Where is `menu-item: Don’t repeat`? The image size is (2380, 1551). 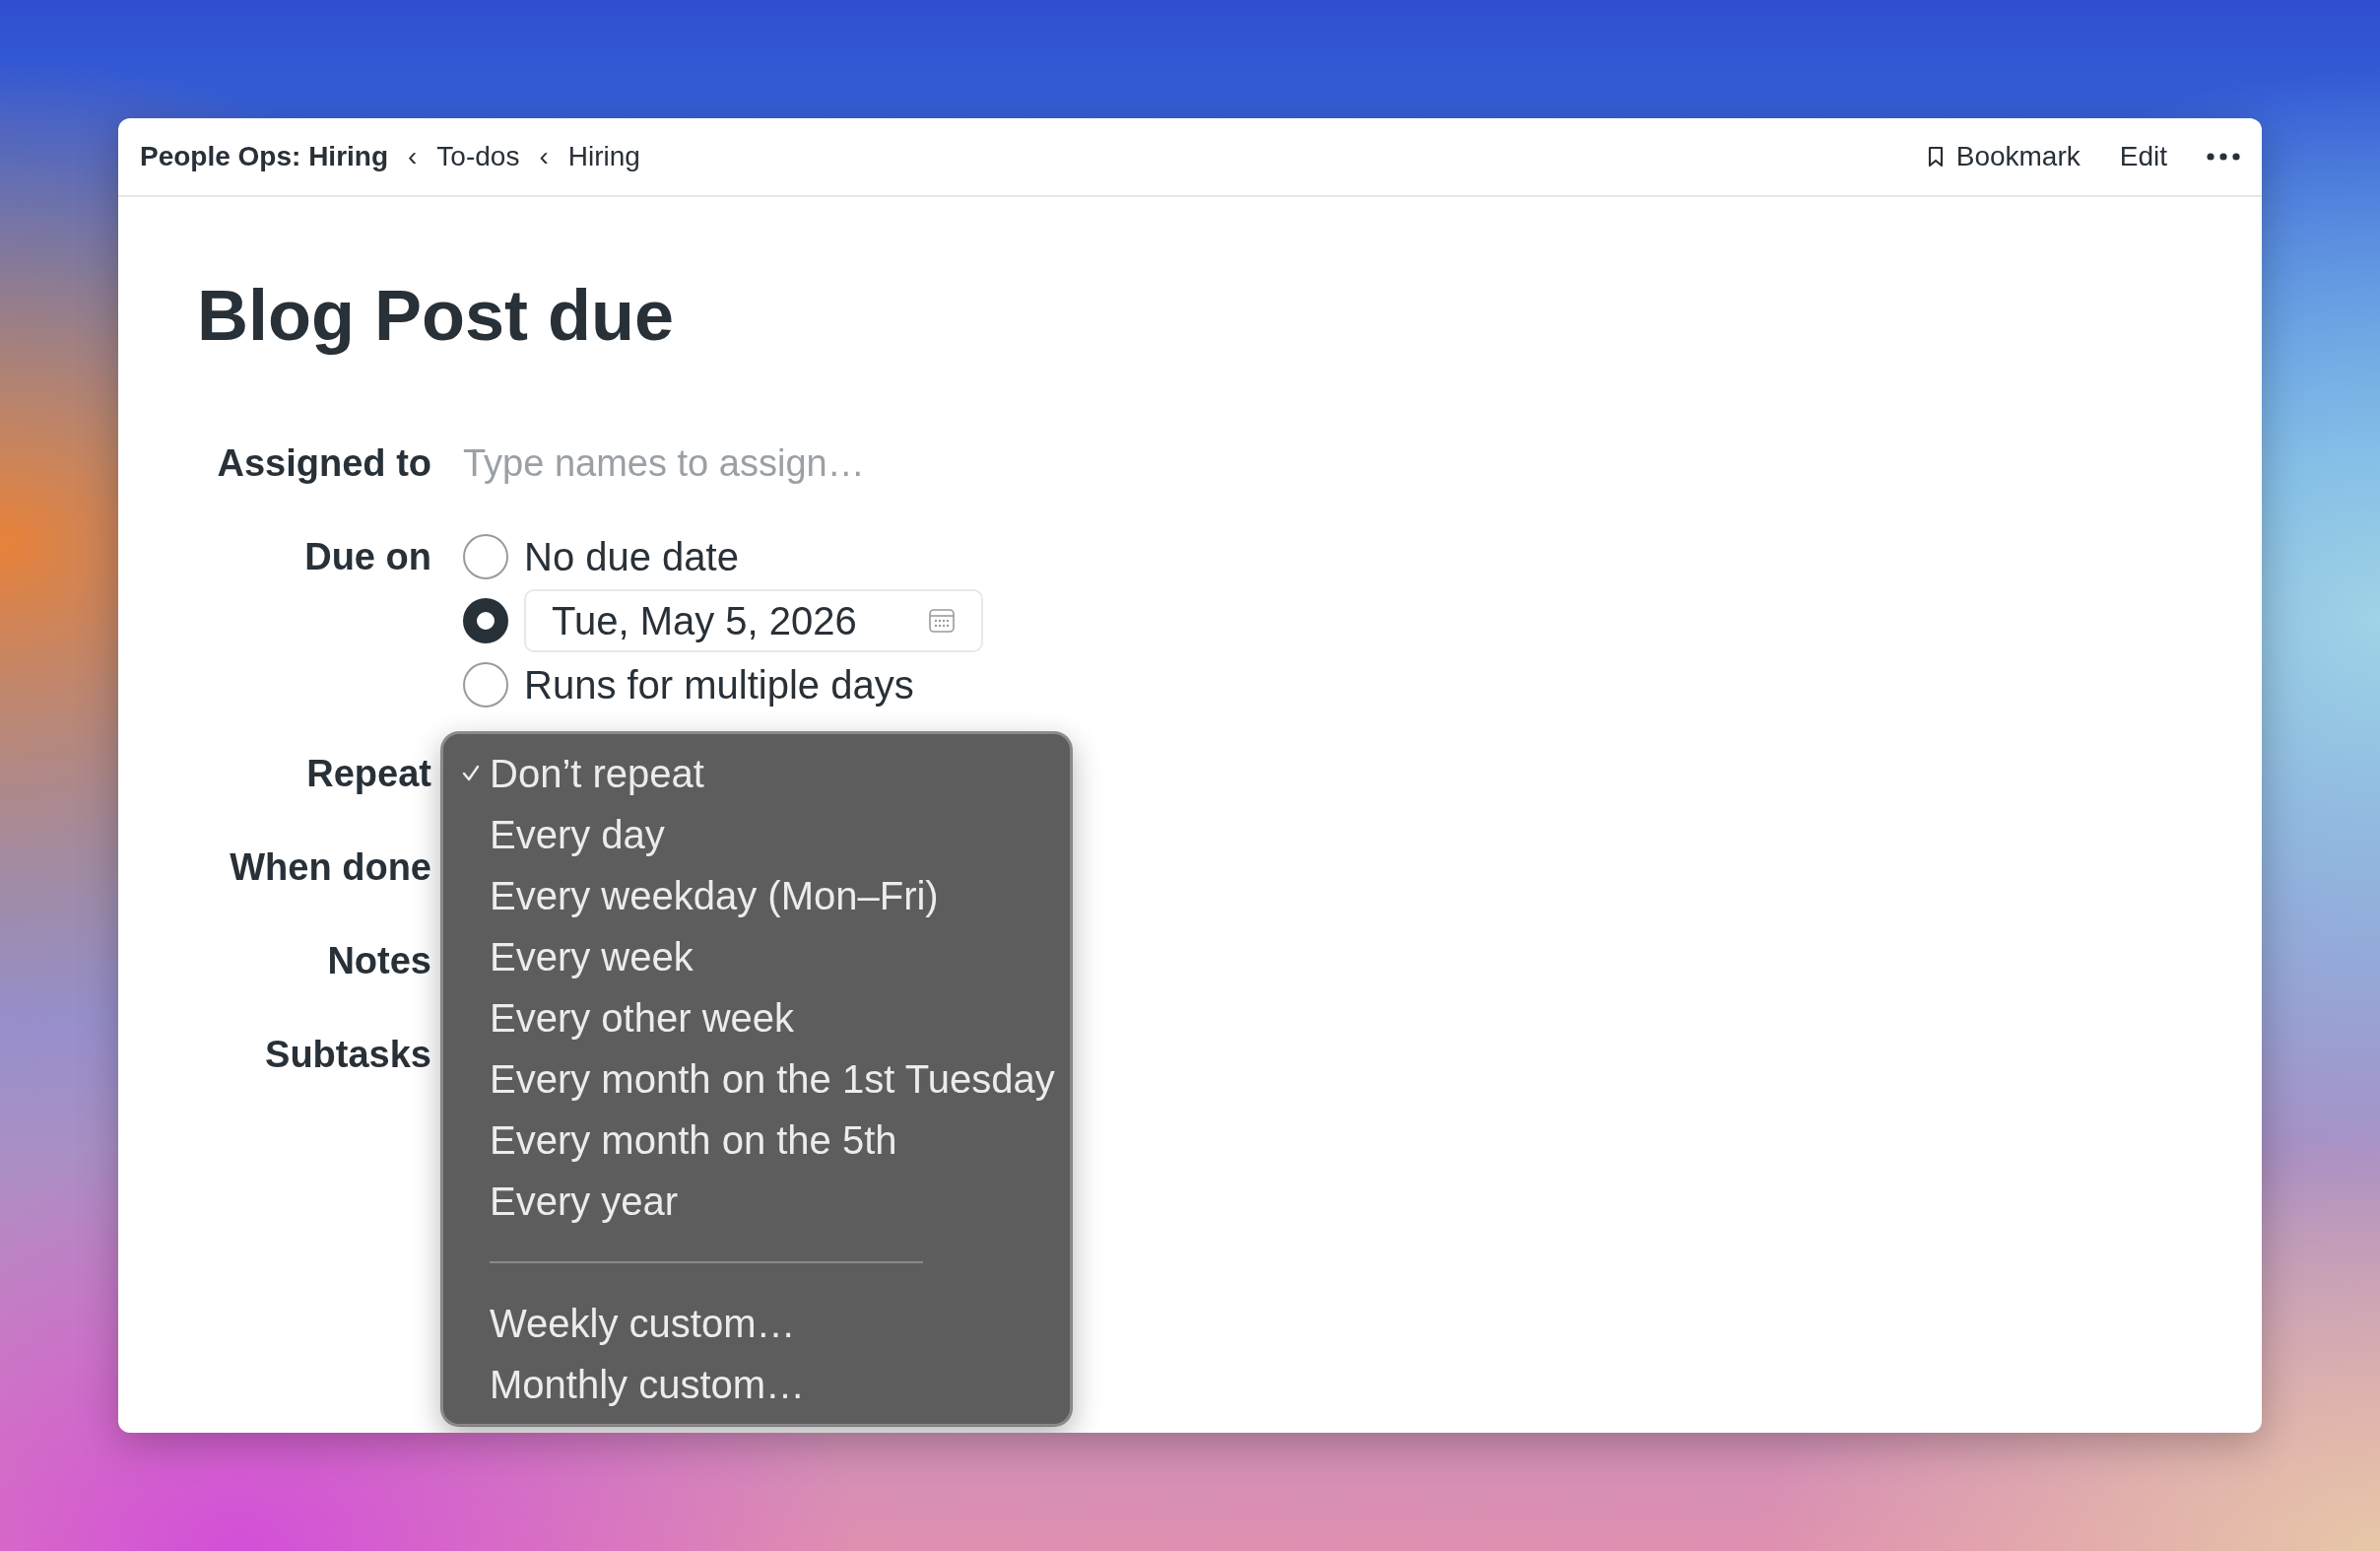 menu-item: Don’t repeat is located at coordinates (756, 774).